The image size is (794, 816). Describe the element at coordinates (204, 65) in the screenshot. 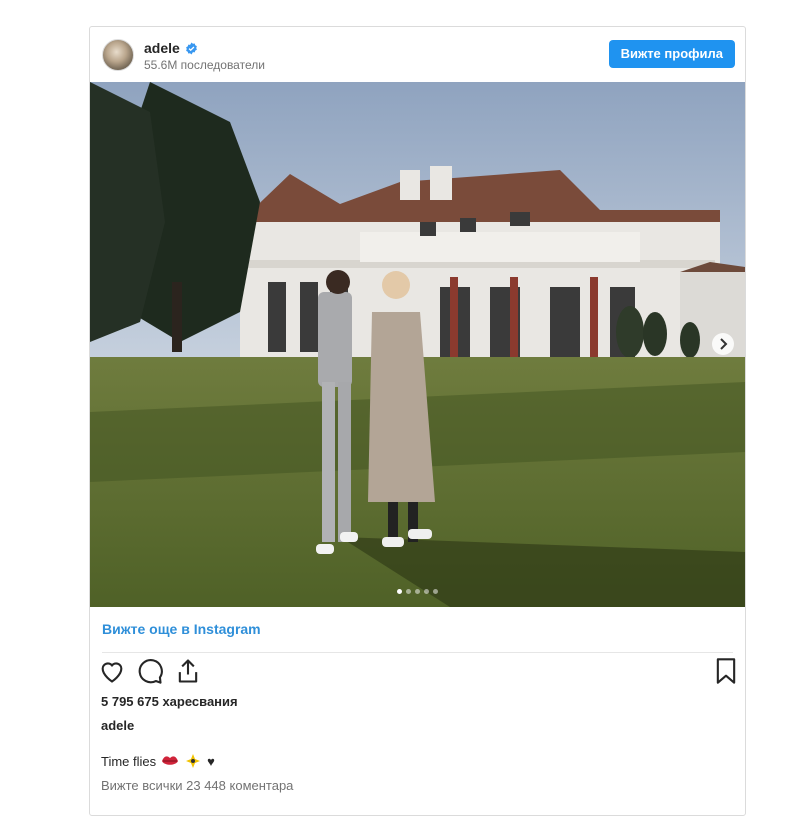

I see `followers-count: 55.6M последователи` at that location.